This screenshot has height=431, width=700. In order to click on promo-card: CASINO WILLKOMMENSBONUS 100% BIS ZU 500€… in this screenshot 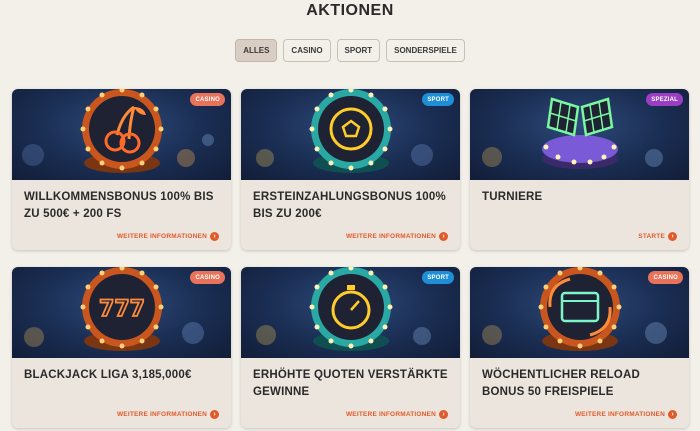, I will do `click(121, 169)`.